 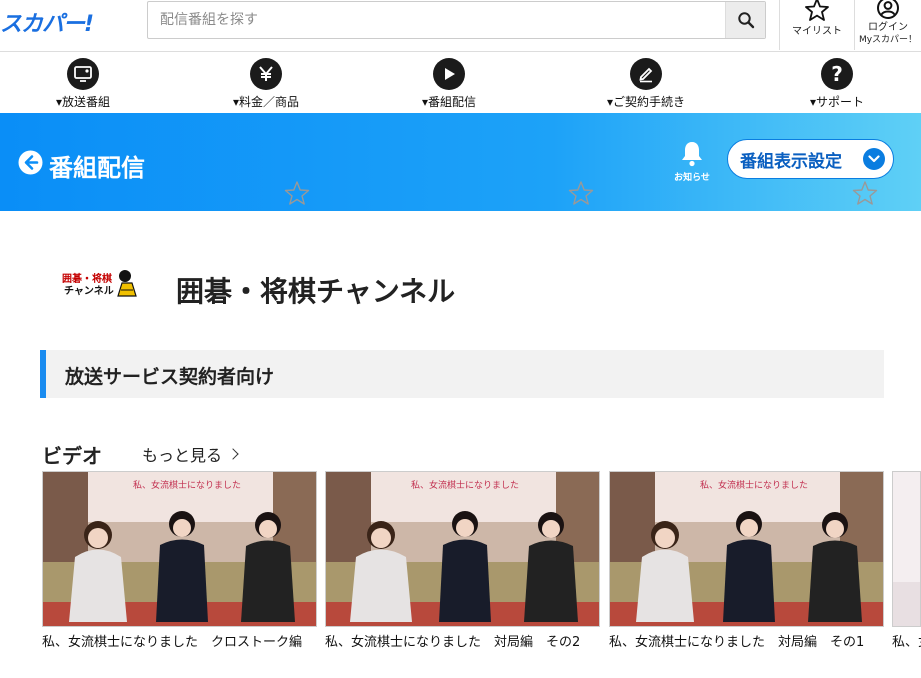 I want to click on video-card: 私、女流棋士になりました 私、女流棋士になりました クロストーク編, so click(x=179, y=560).